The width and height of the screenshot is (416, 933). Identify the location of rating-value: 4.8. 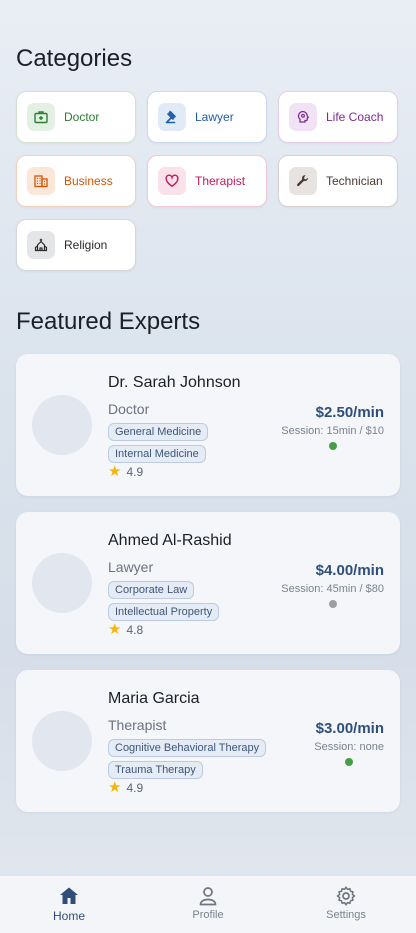
(135, 629).